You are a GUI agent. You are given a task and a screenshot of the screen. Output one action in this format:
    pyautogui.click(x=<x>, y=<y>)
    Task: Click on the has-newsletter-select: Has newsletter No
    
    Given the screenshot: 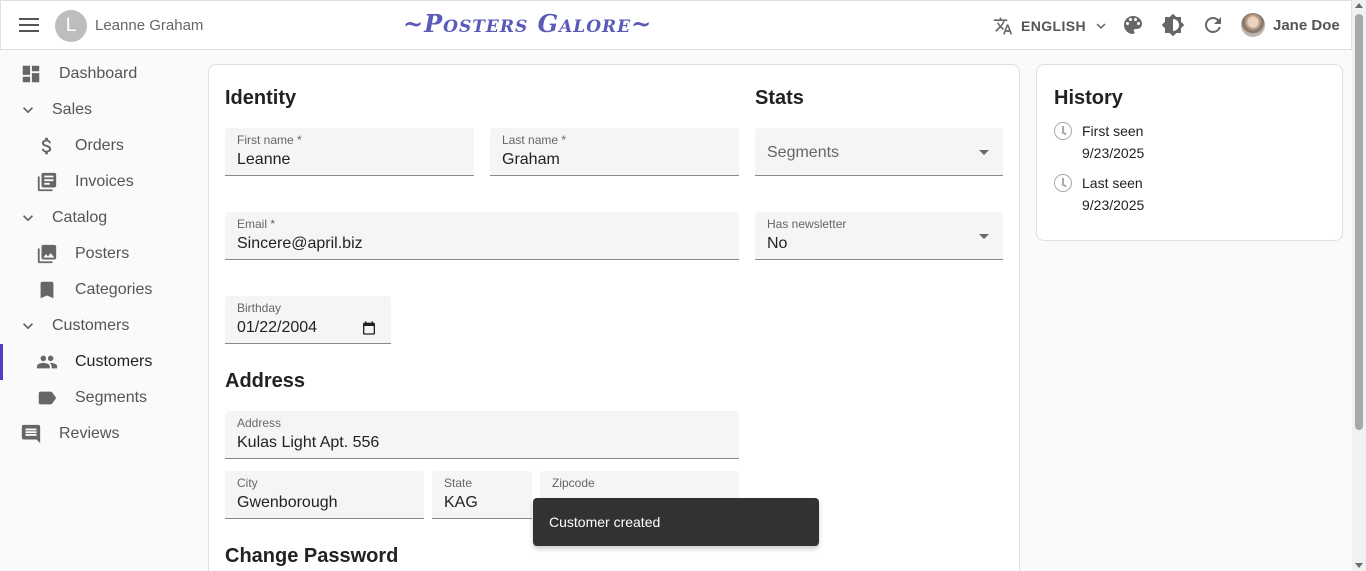 What is the action you would take?
    pyautogui.click(x=879, y=236)
    